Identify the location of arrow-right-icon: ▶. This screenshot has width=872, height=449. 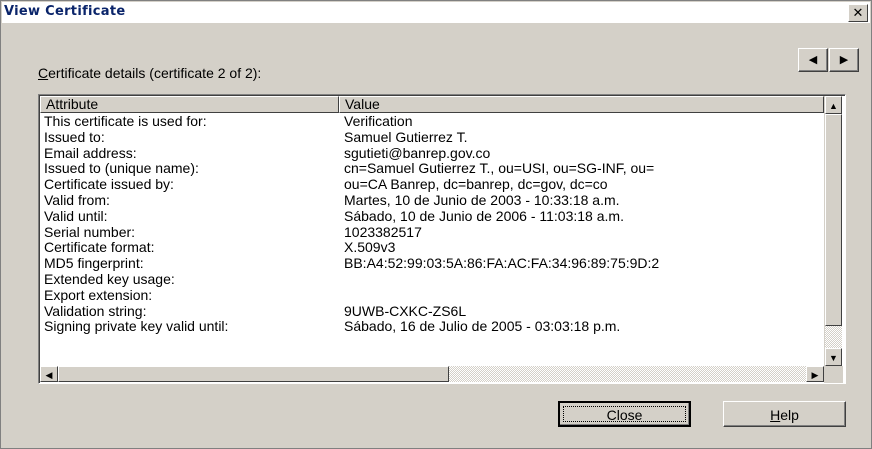
(844, 60).